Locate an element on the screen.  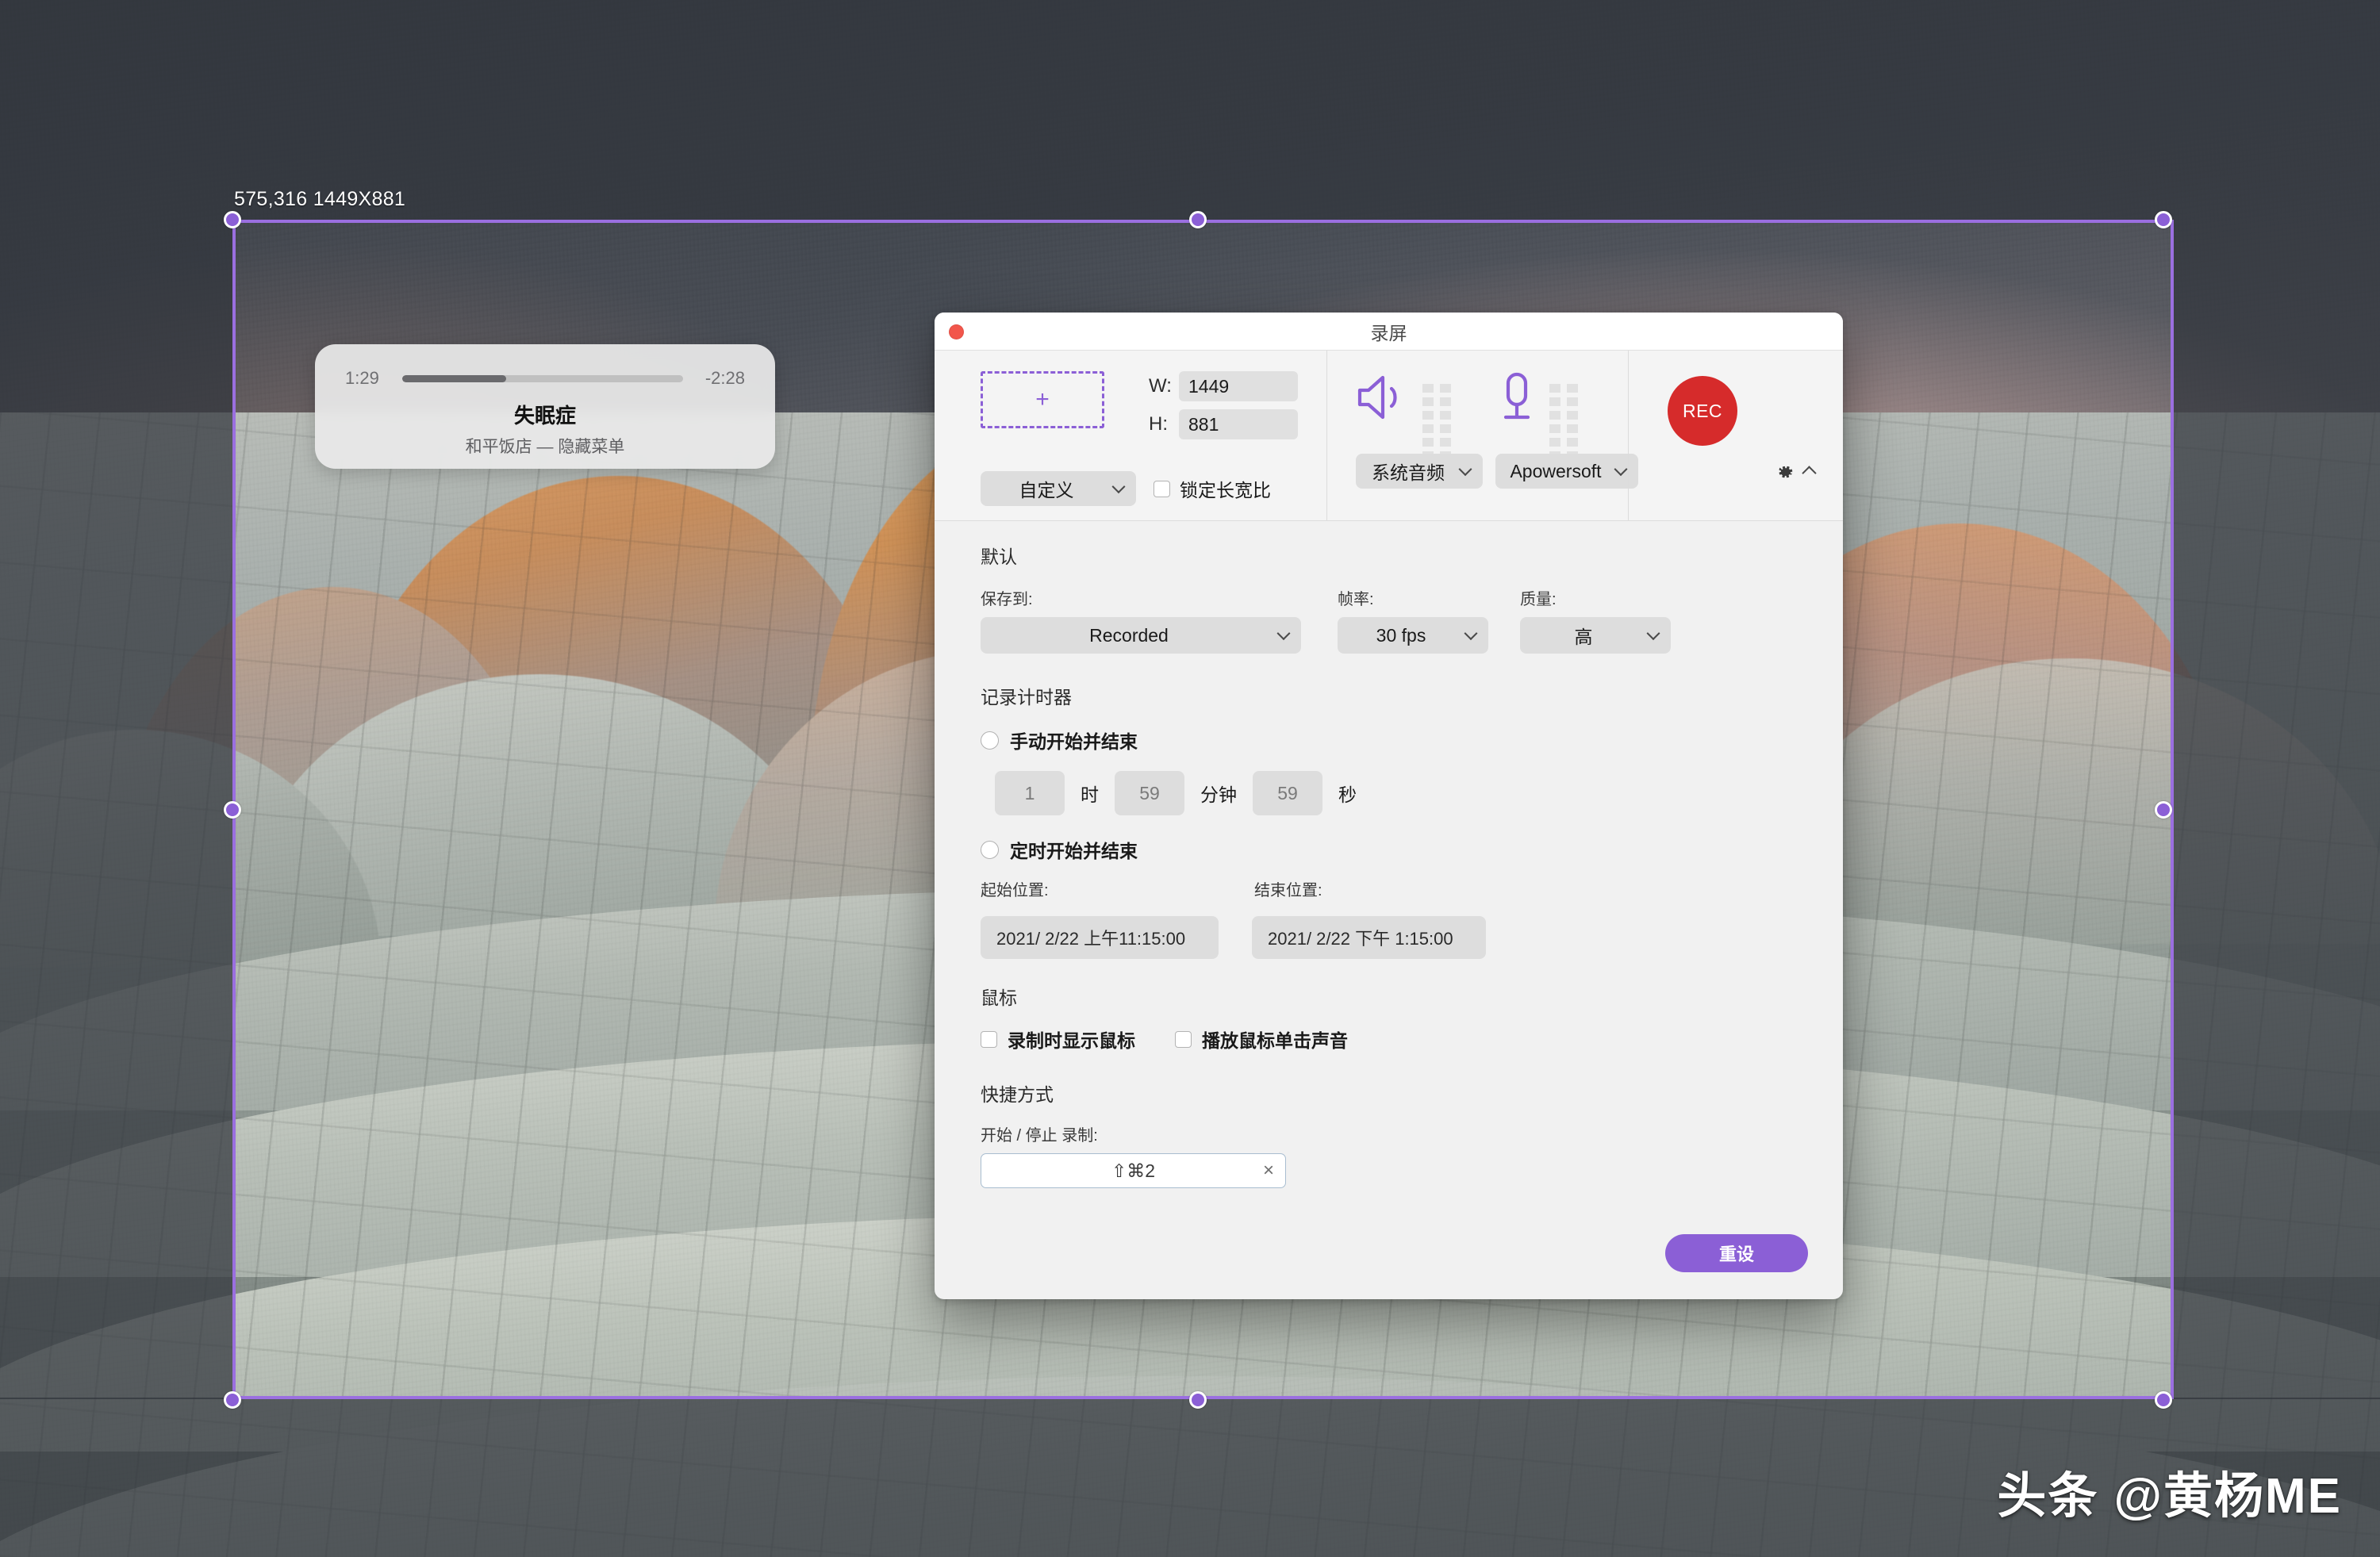
selection-coordinate-label: 575,316 1449X881 is located at coordinates (320, 199).